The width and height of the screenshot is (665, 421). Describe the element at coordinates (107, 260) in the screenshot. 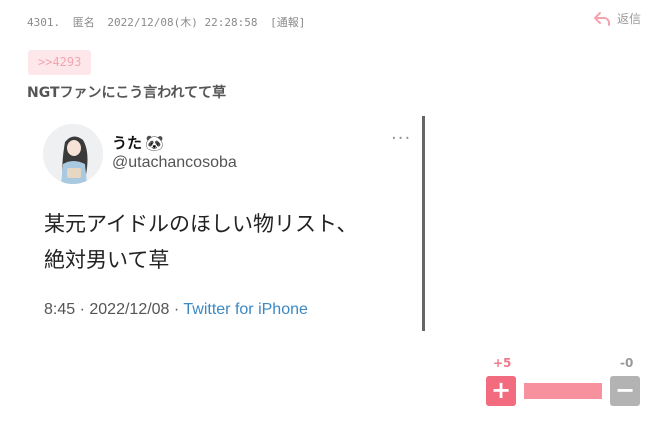

I see `tweet-text-line: 絶対男いて草` at that location.